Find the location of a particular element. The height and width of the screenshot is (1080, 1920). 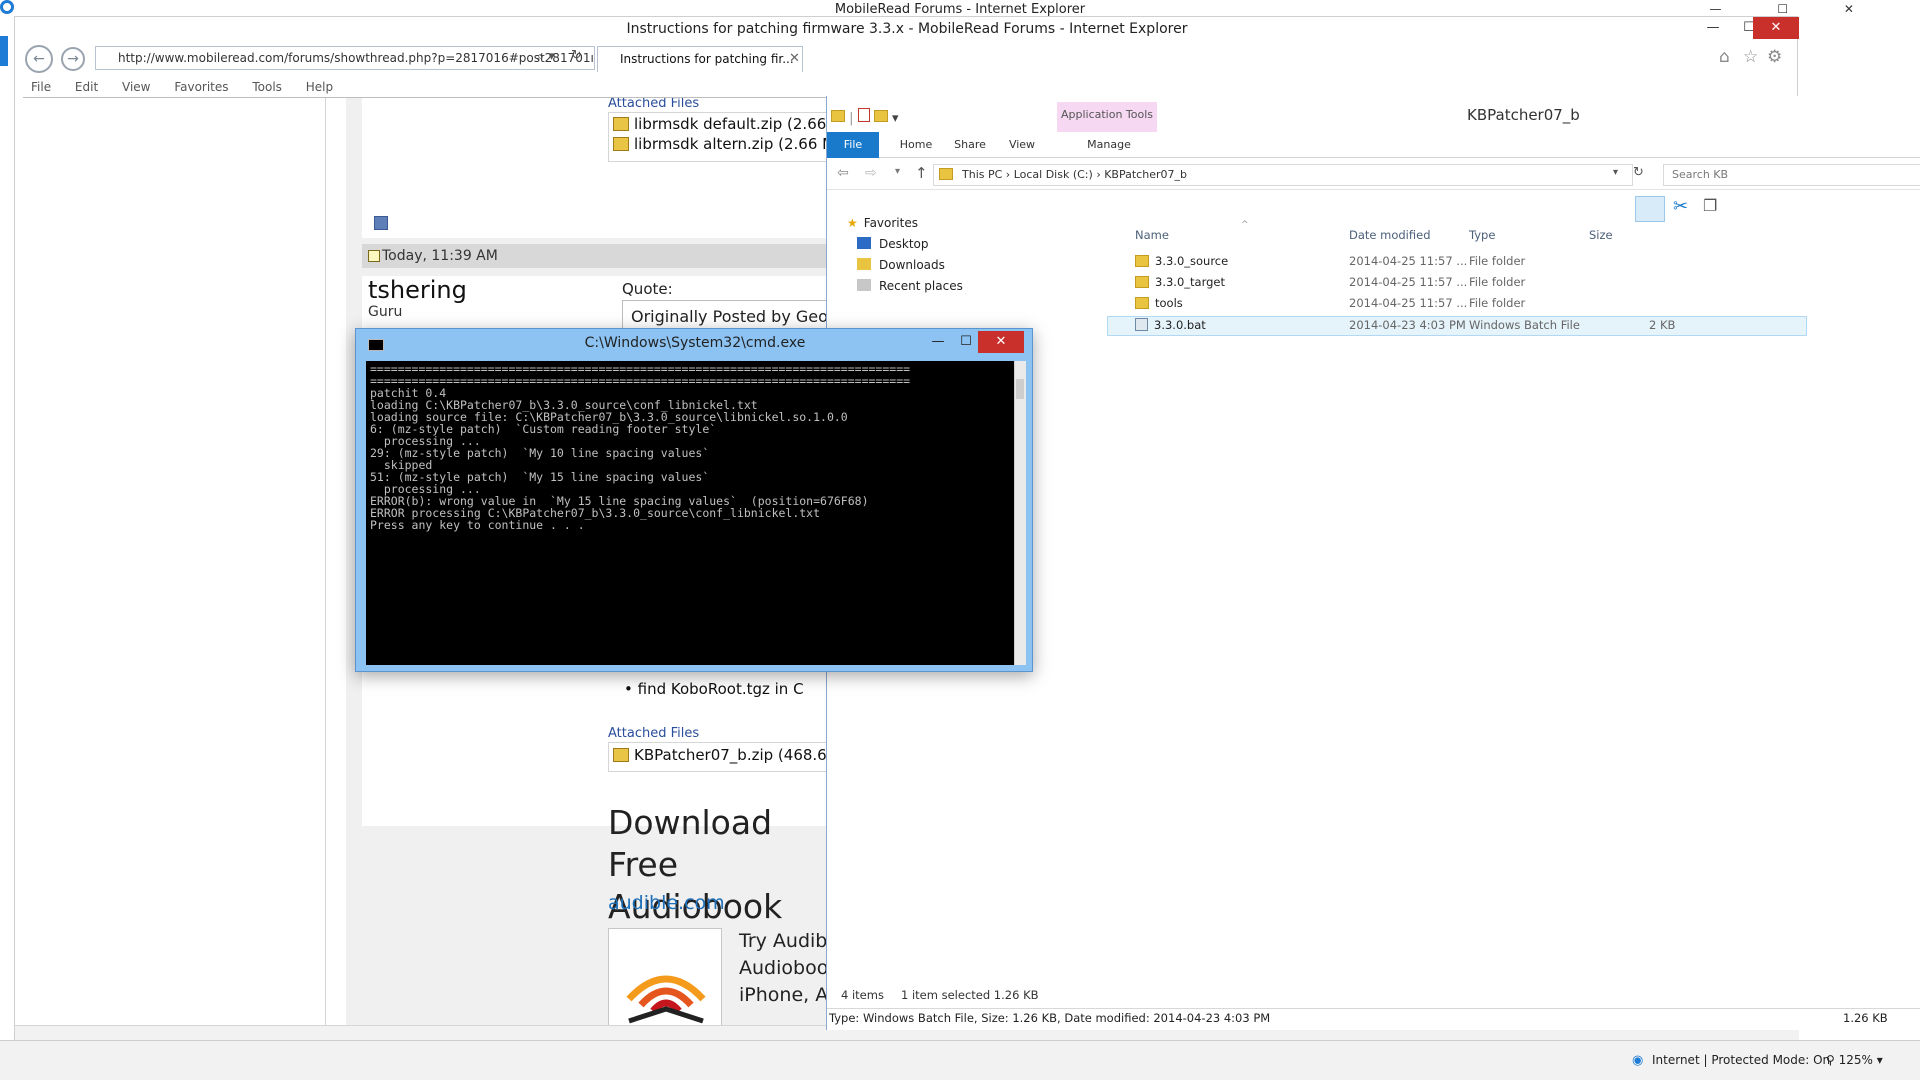

menu-edit: Edit is located at coordinates (86, 87).